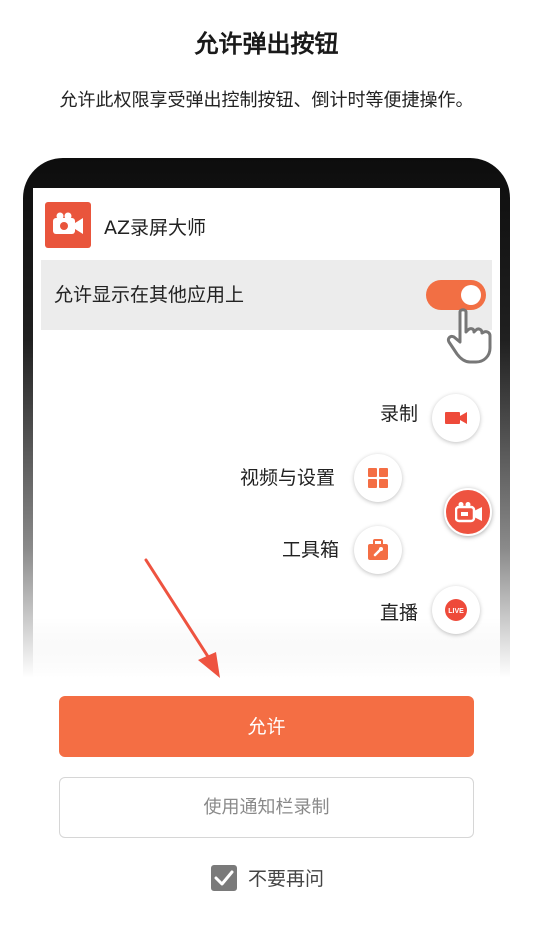  What do you see at coordinates (399, 613) in the screenshot?
I see `menu-label-live: 直播` at bounding box center [399, 613].